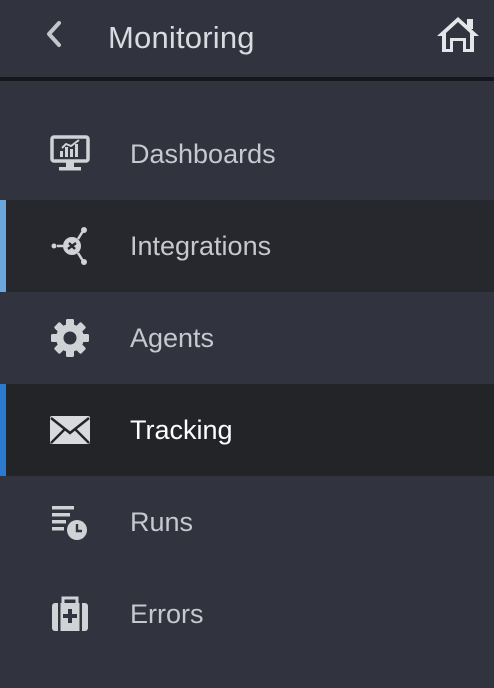 This screenshot has height=688, width=494. I want to click on chevron-left-icon, so click(54, 36).